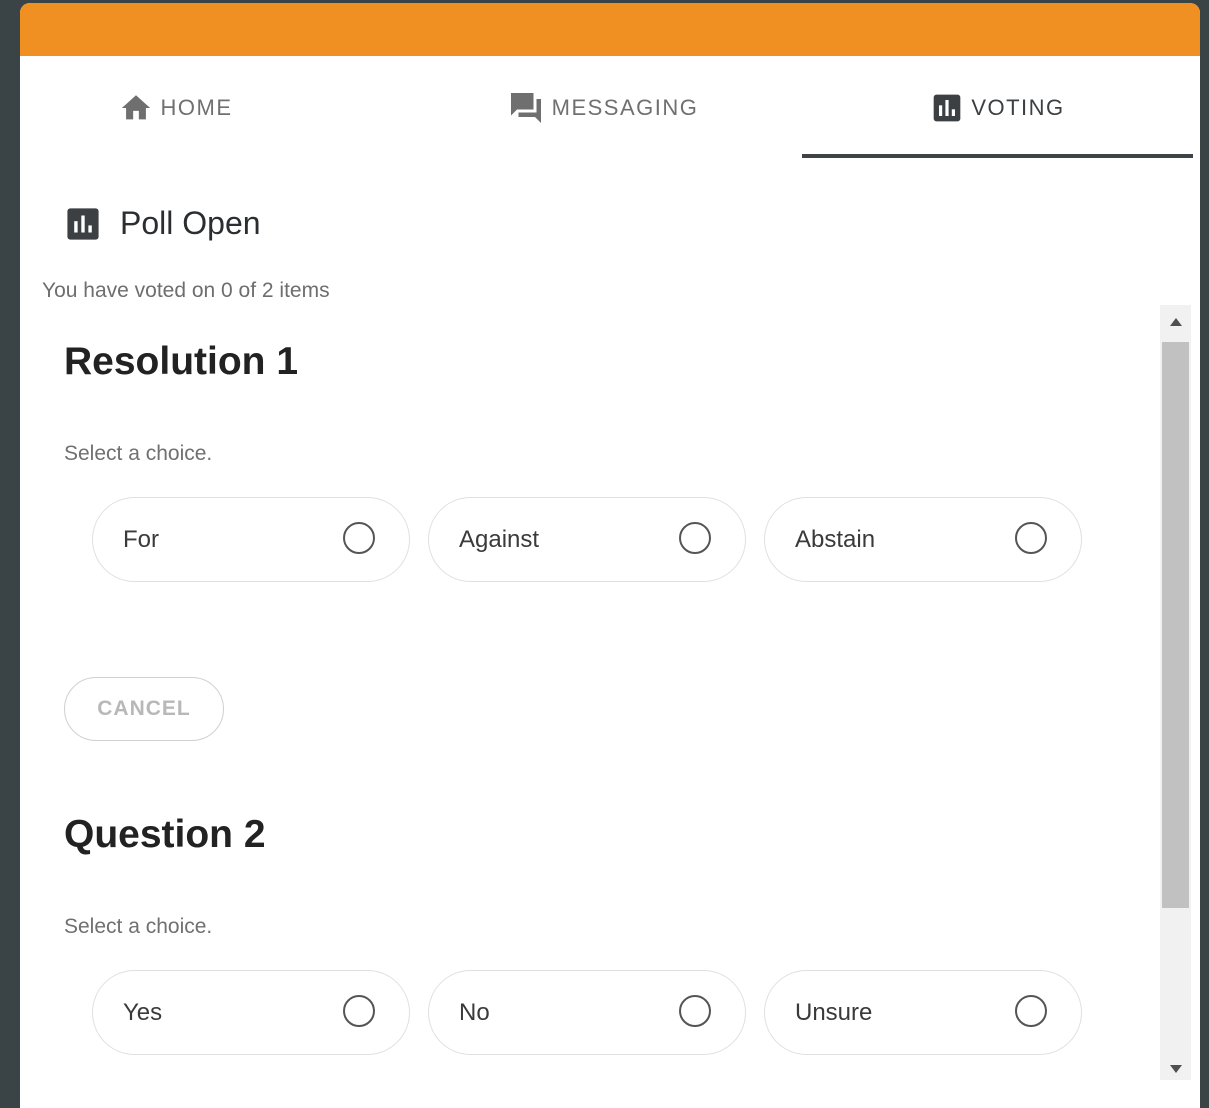  What do you see at coordinates (141, 539) in the screenshot?
I see `choice-label: For` at bounding box center [141, 539].